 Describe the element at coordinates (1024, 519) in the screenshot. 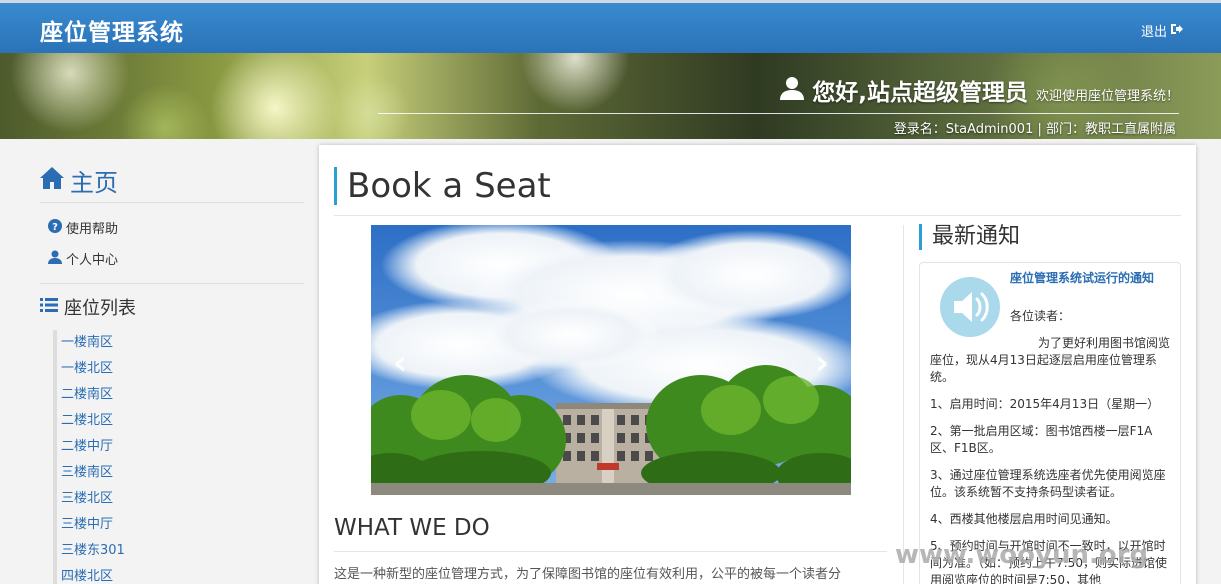

I see `notice-paragraph: 4、西楼其他楼层启用时间见通知。` at that location.